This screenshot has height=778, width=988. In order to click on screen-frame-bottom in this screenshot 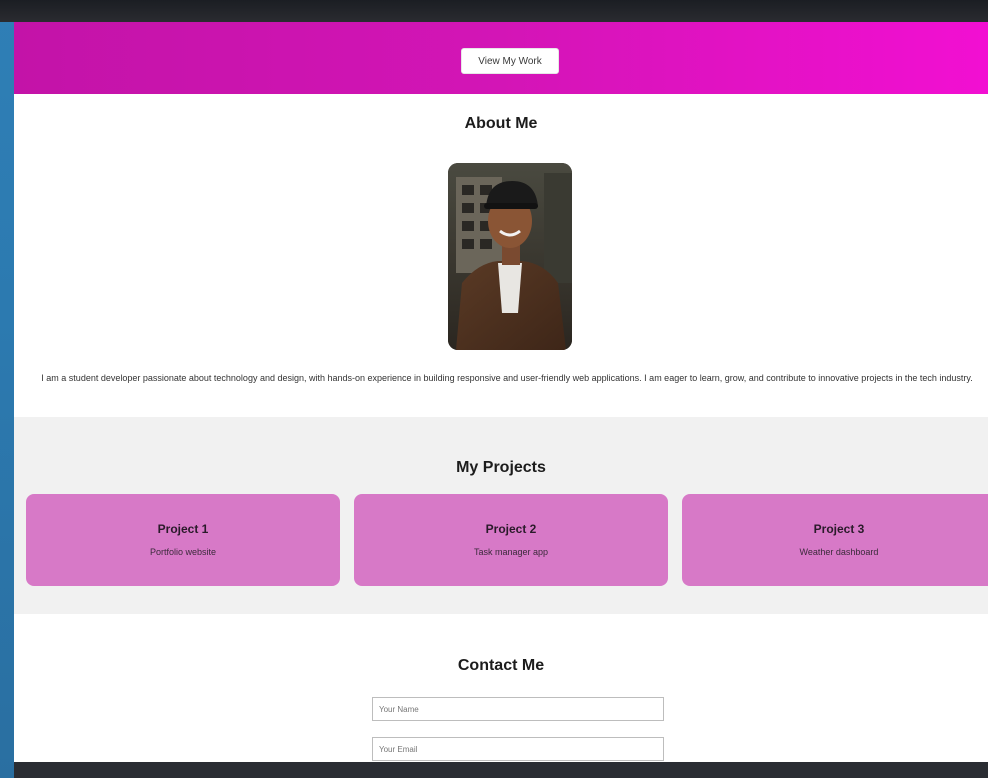, I will do `click(501, 770)`.